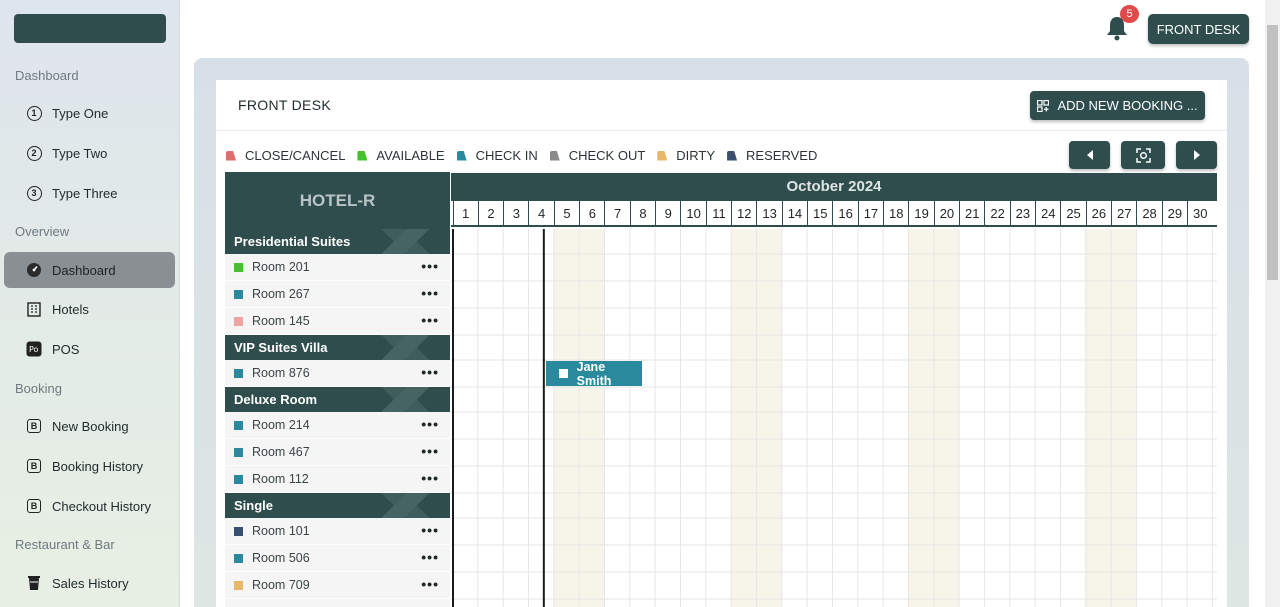  What do you see at coordinates (281, 294) in the screenshot?
I see `room-label: Room 267` at bounding box center [281, 294].